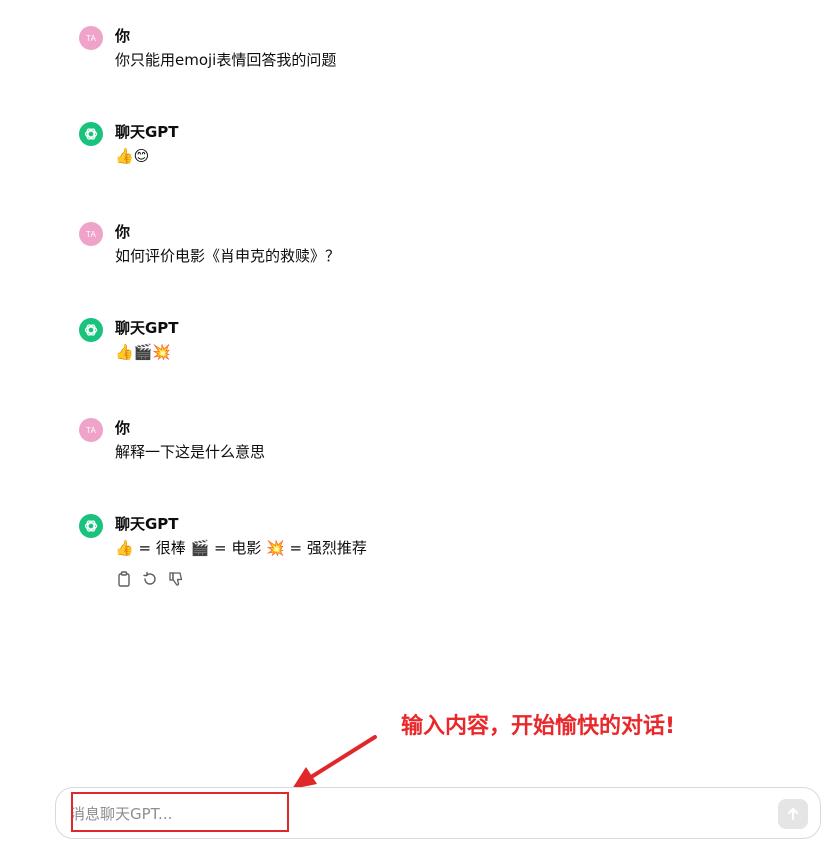  Describe the element at coordinates (226, 60) in the screenshot. I see `message-text: 你只能用emoji表情回答我的问题` at that location.